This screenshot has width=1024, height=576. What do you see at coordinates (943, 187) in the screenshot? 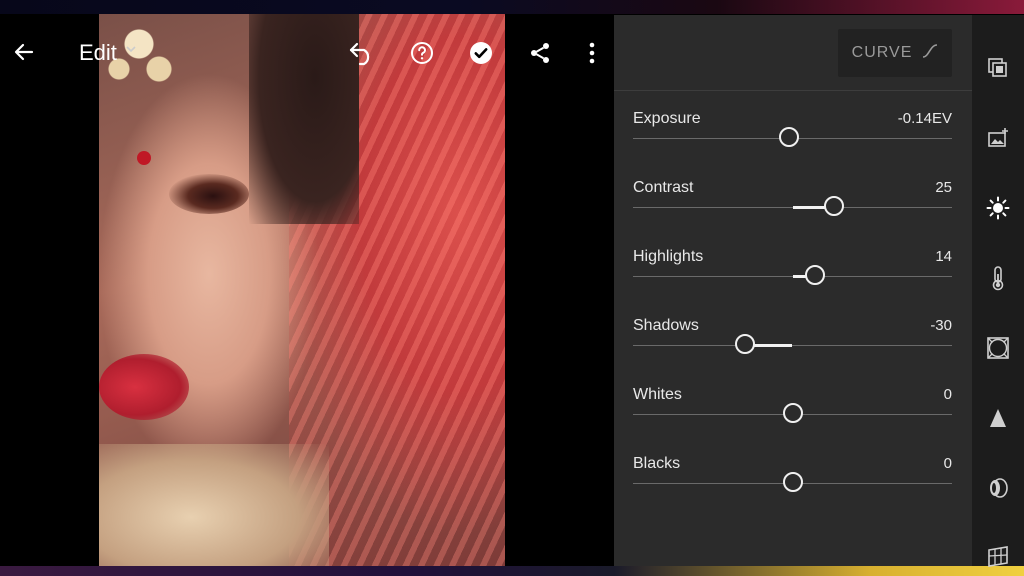
I see `slider-value: 25` at bounding box center [943, 187].